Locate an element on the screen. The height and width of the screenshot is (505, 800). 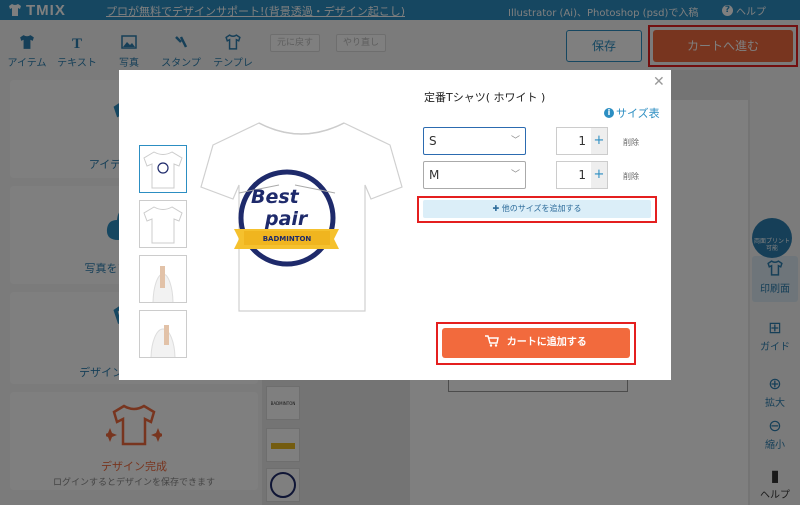
info-icon: i is located at coordinates (609, 113).